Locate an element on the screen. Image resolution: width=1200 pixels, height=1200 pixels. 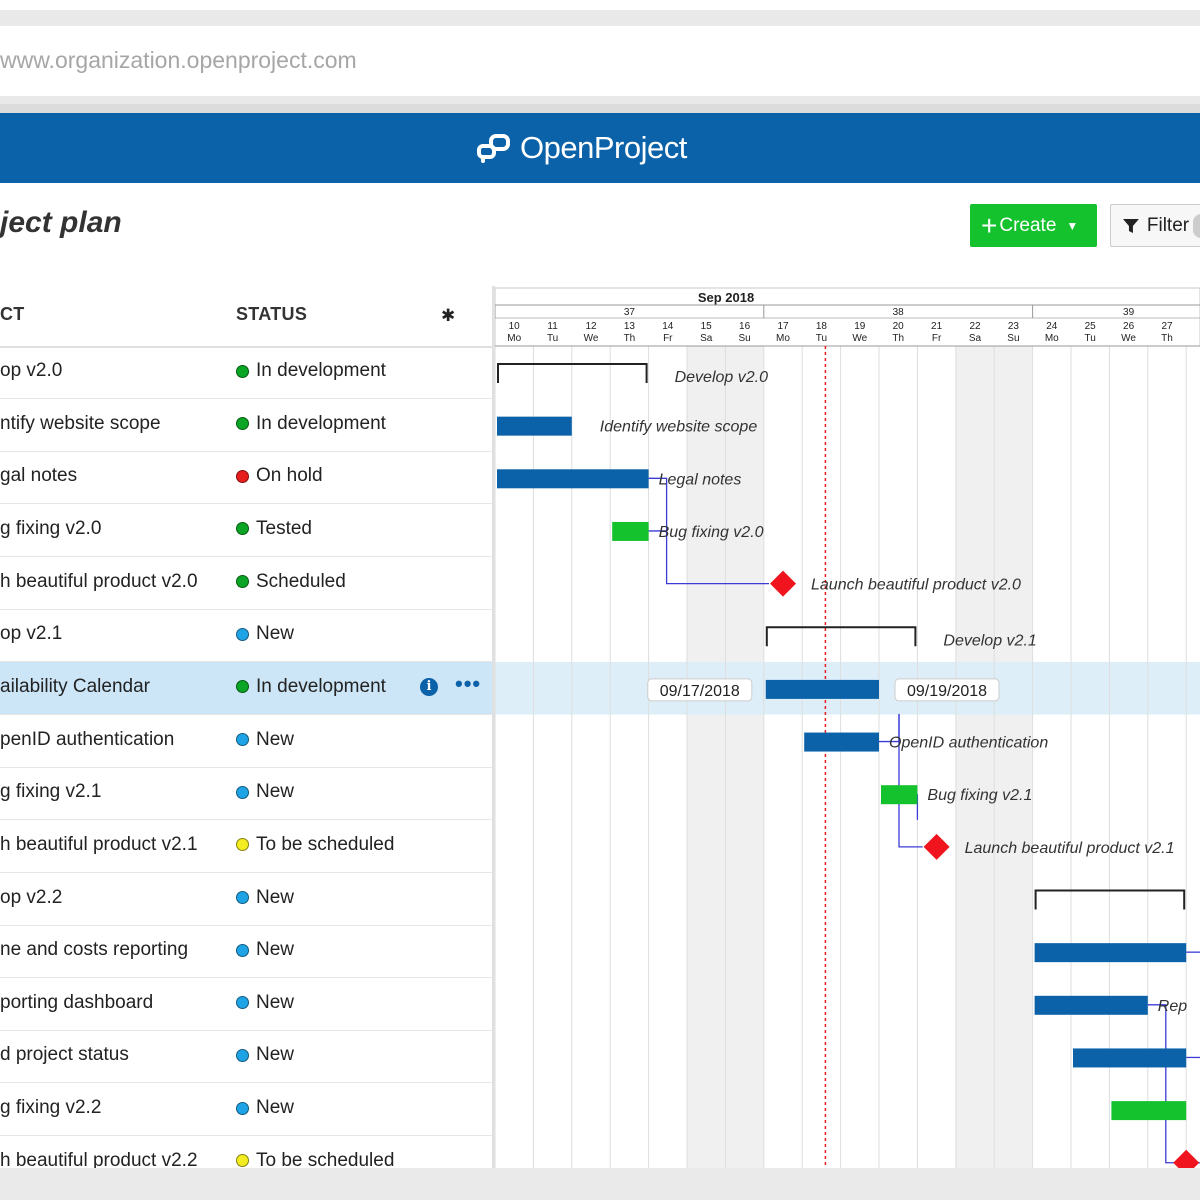
week-label: 39 is located at coordinates (1129, 312).